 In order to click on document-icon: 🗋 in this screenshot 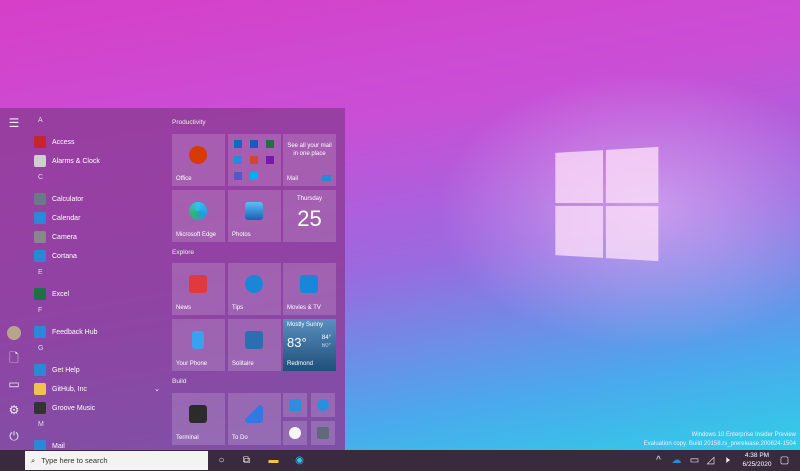, I will do `click(14, 358)`.